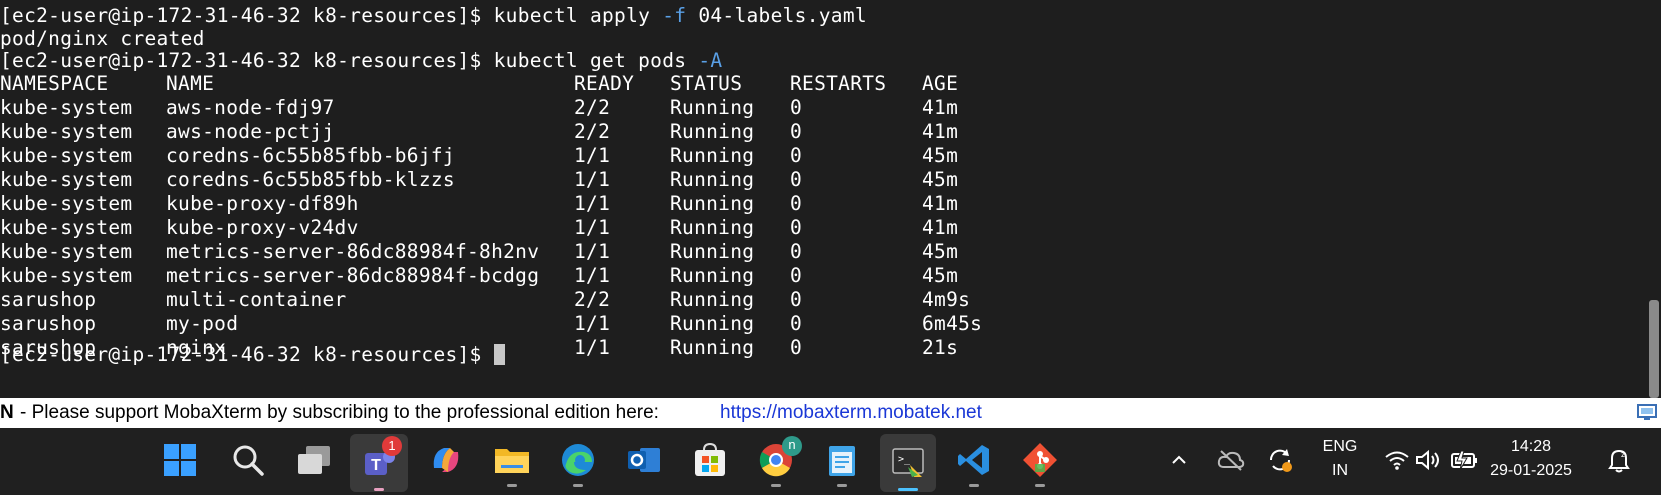 The width and height of the screenshot is (1661, 495). I want to click on table-row: kube-system aws-node-fdj97 2/2 Running 0 41m, so click(500, 108).